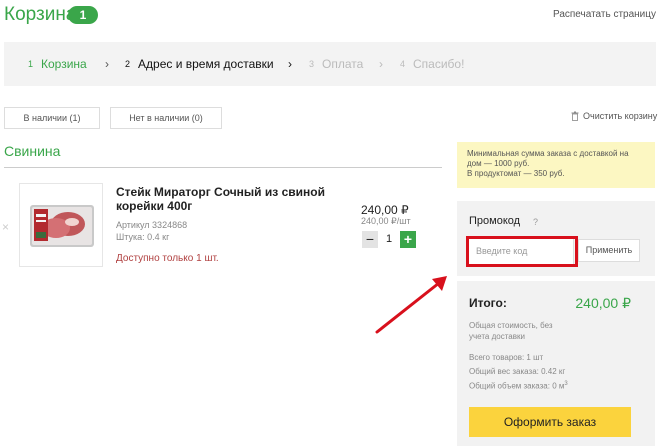 The height and width of the screenshot is (446, 660). What do you see at coordinates (343, 64) in the screenshot?
I see `step-label: Оплата` at bounding box center [343, 64].